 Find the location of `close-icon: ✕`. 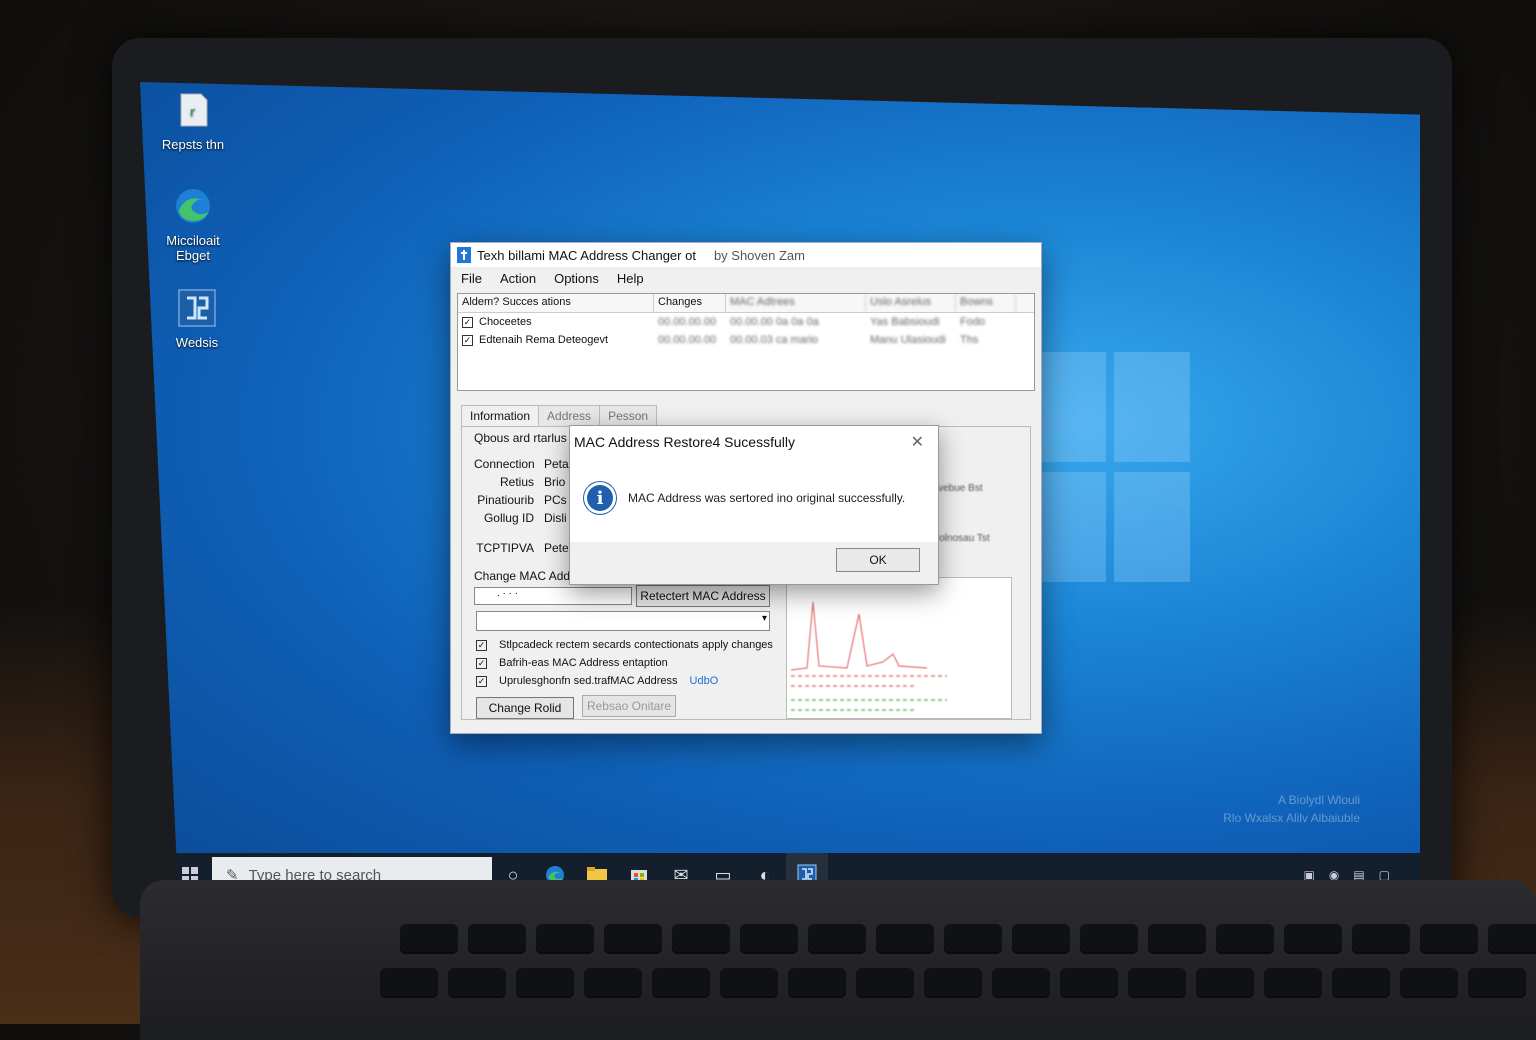

close-icon: ✕ is located at coordinates (917, 442).